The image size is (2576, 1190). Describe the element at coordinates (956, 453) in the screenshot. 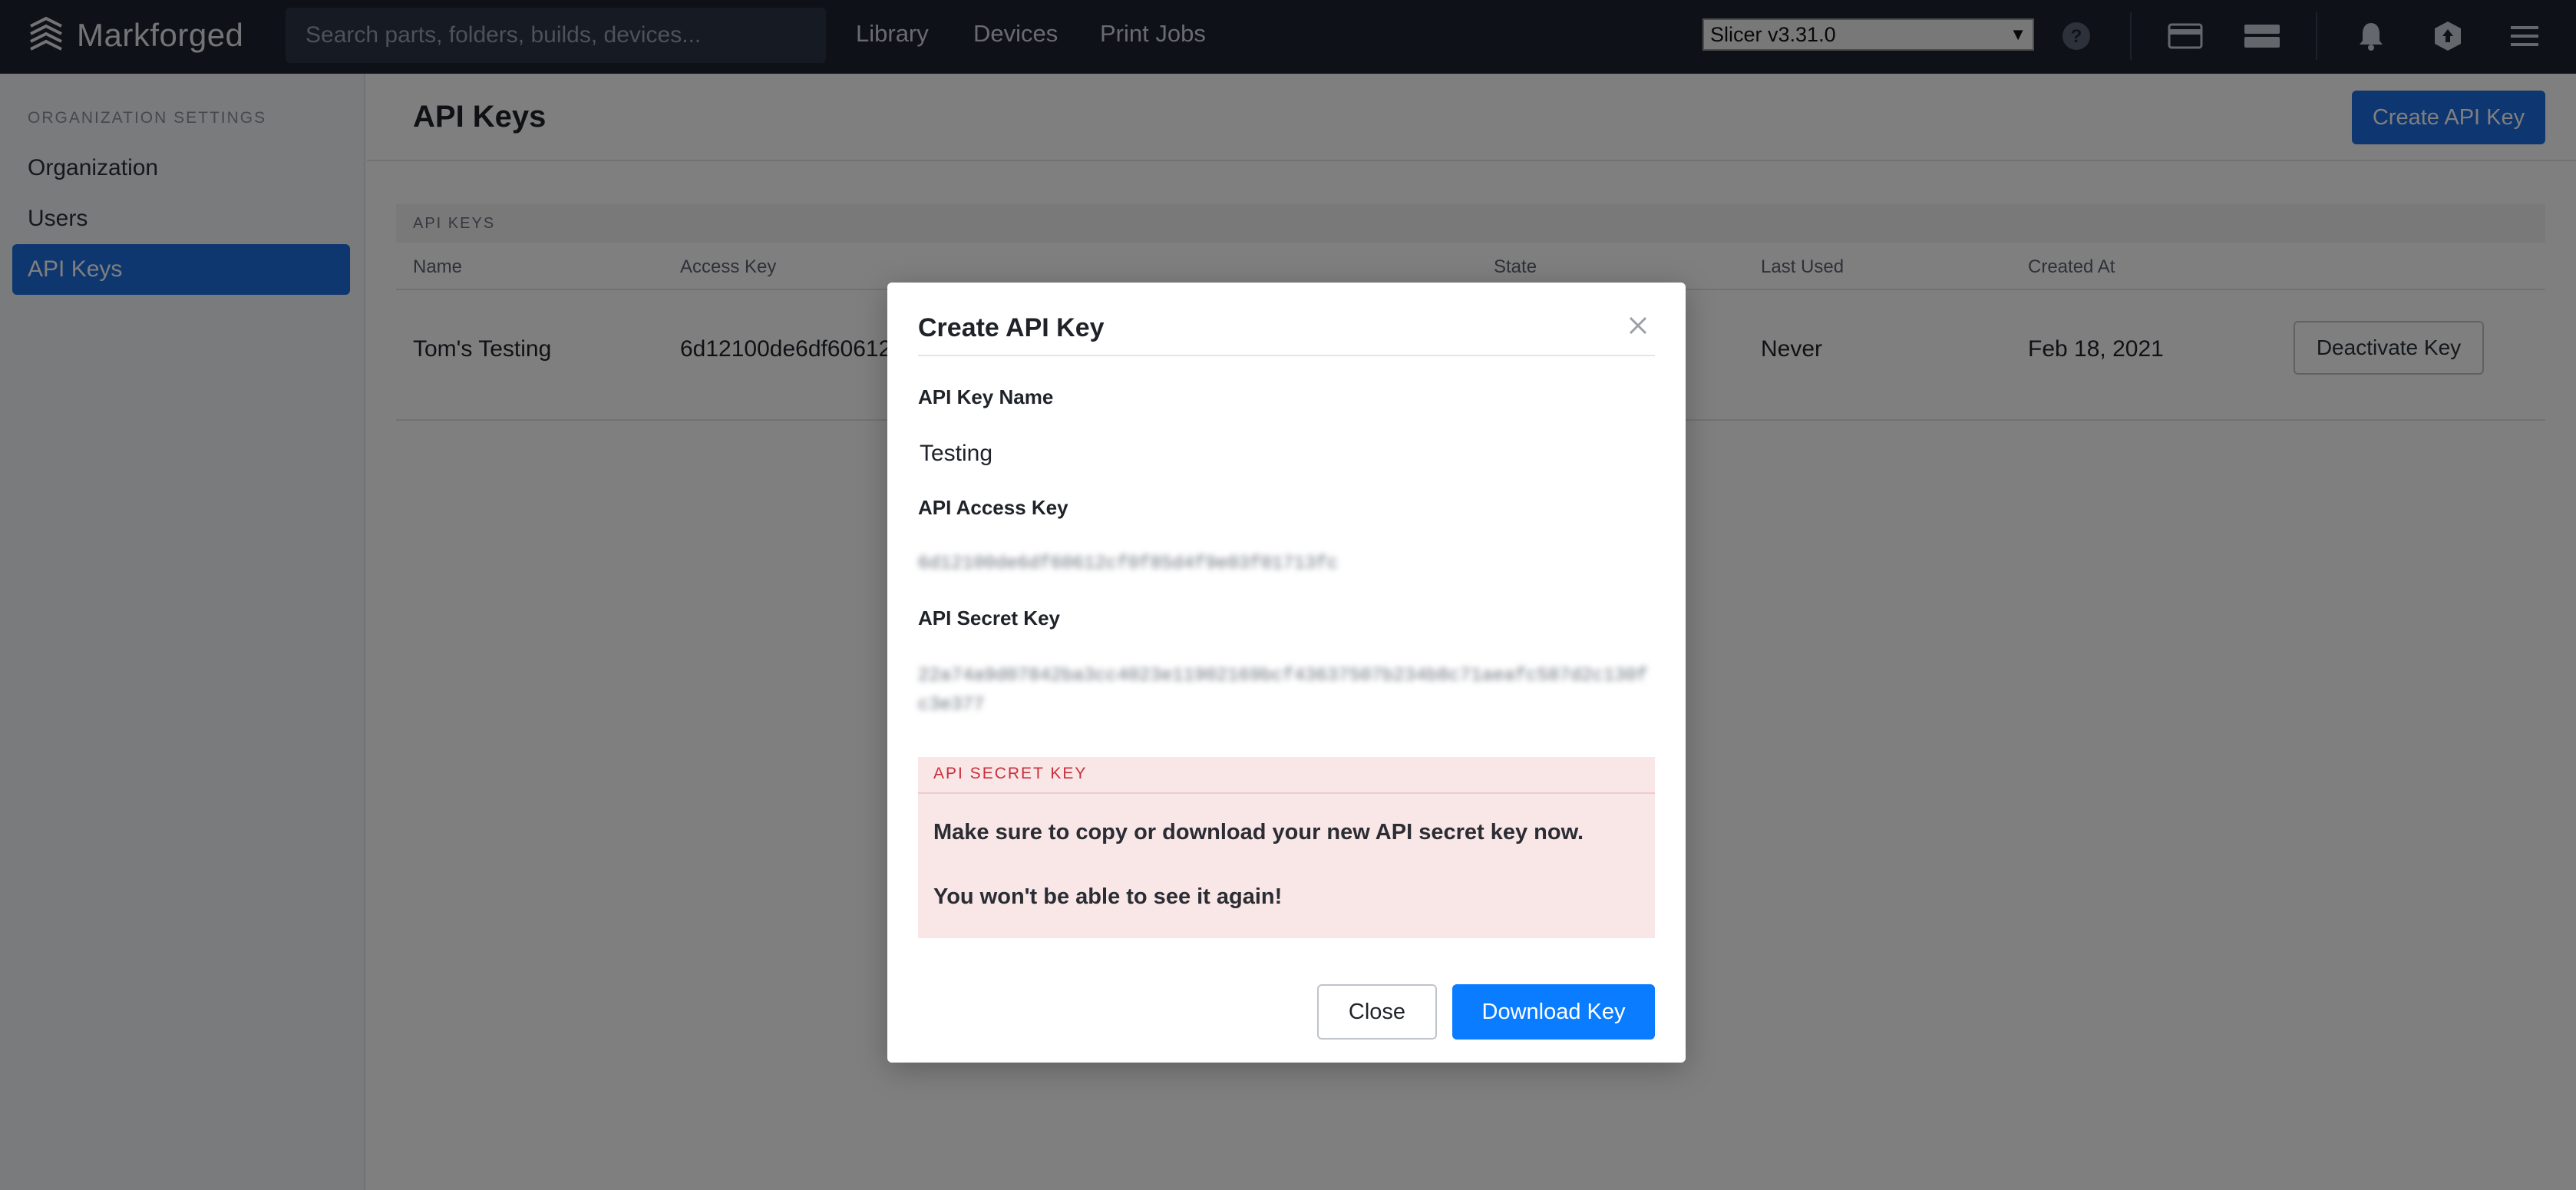

I see `api-key-name-value: Testing` at that location.